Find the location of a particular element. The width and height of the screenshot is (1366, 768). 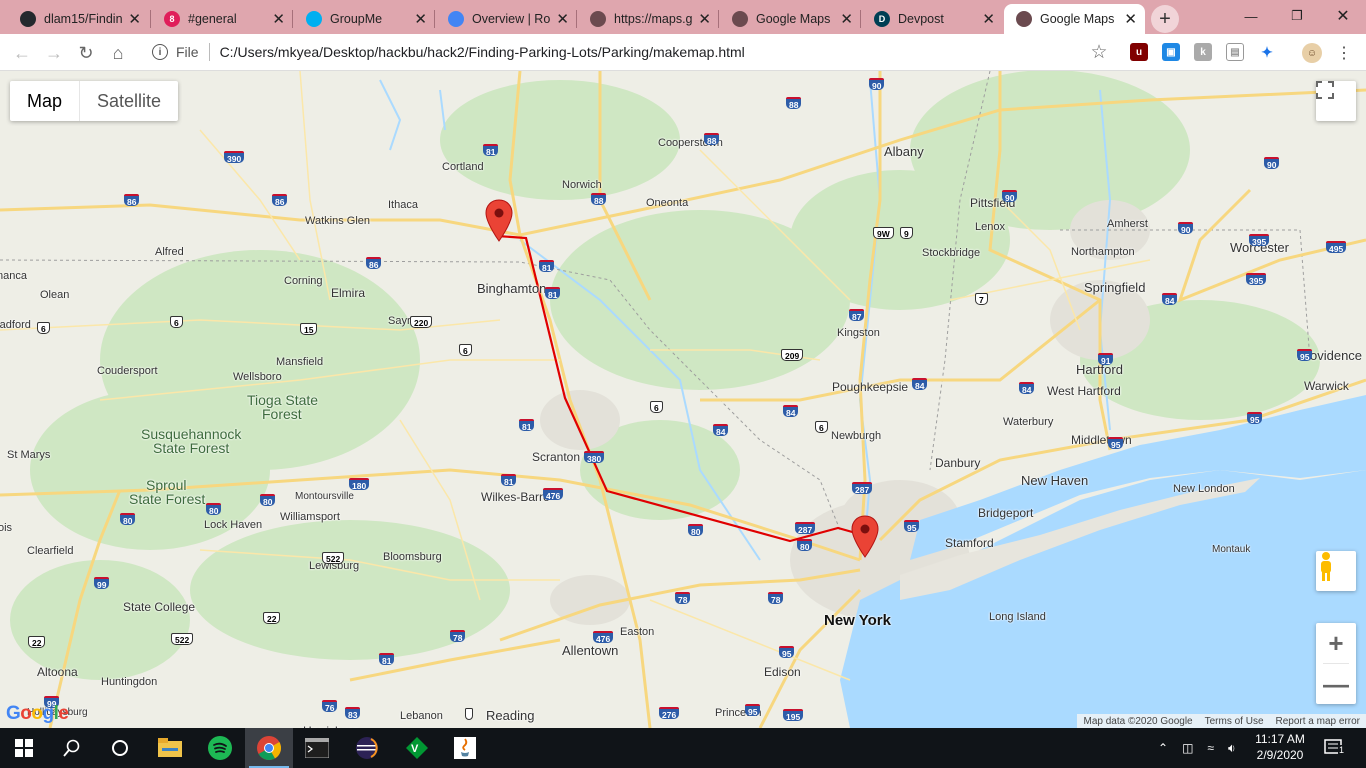

java-button is located at coordinates (465, 748).